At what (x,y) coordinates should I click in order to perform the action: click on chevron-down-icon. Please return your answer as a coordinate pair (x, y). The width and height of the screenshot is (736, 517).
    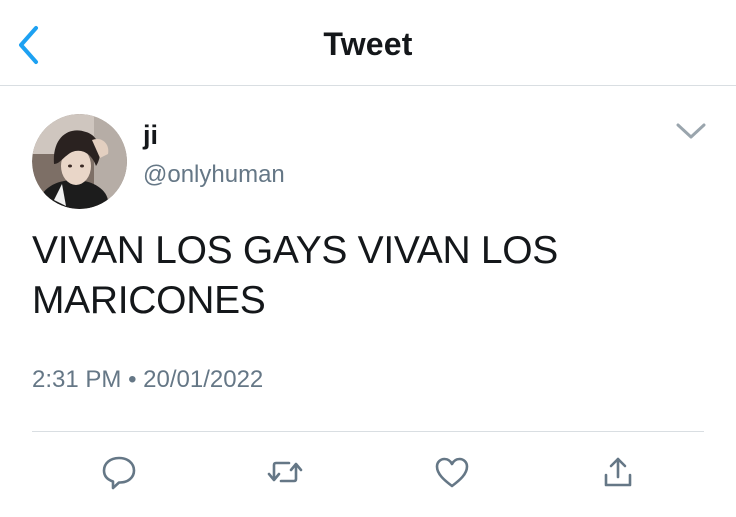
    Looking at the image, I should click on (691, 131).